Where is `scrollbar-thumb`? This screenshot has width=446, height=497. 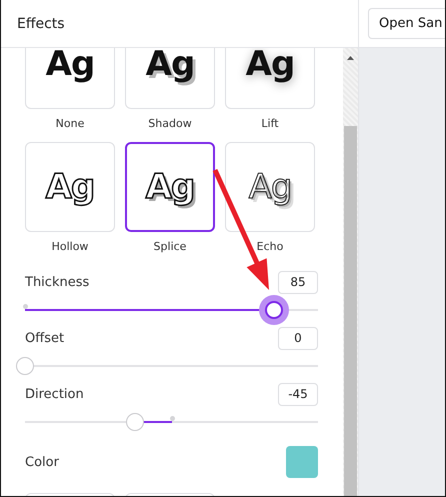
scrollbar-thumb is located at coordinates (350, 311).